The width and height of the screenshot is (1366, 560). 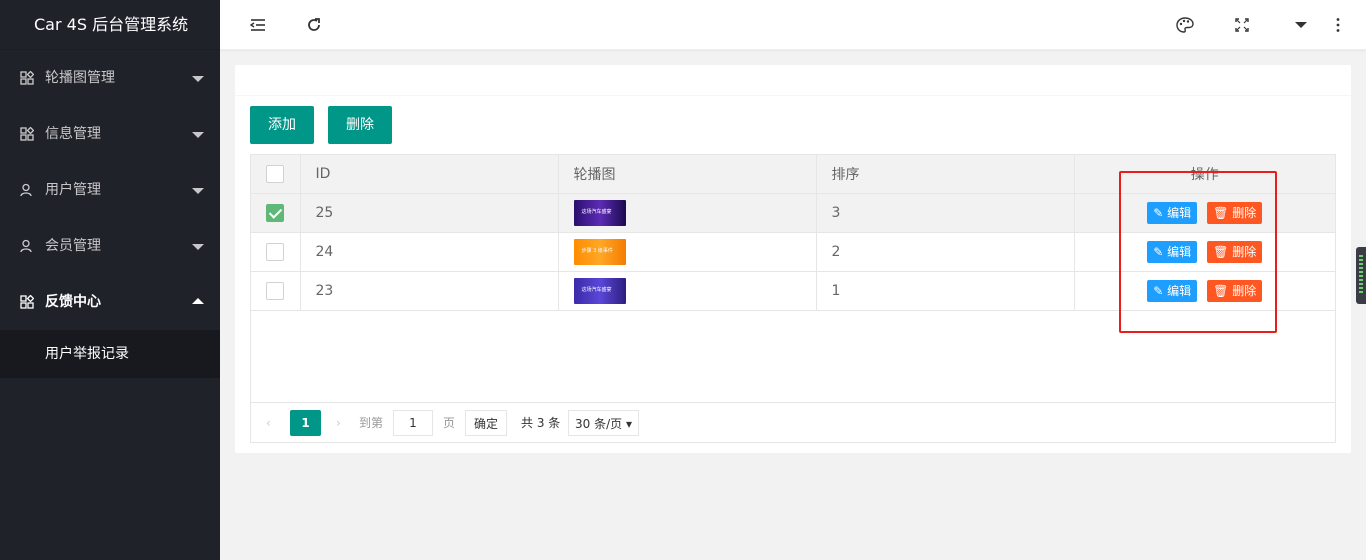 I want to click on carousel-thumbnail: 步骤 3 级事件, so click(x=599, y=251).